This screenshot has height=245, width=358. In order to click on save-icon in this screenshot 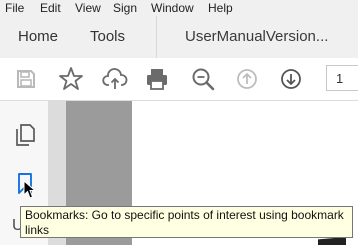, I will do `click(26, 79)`.